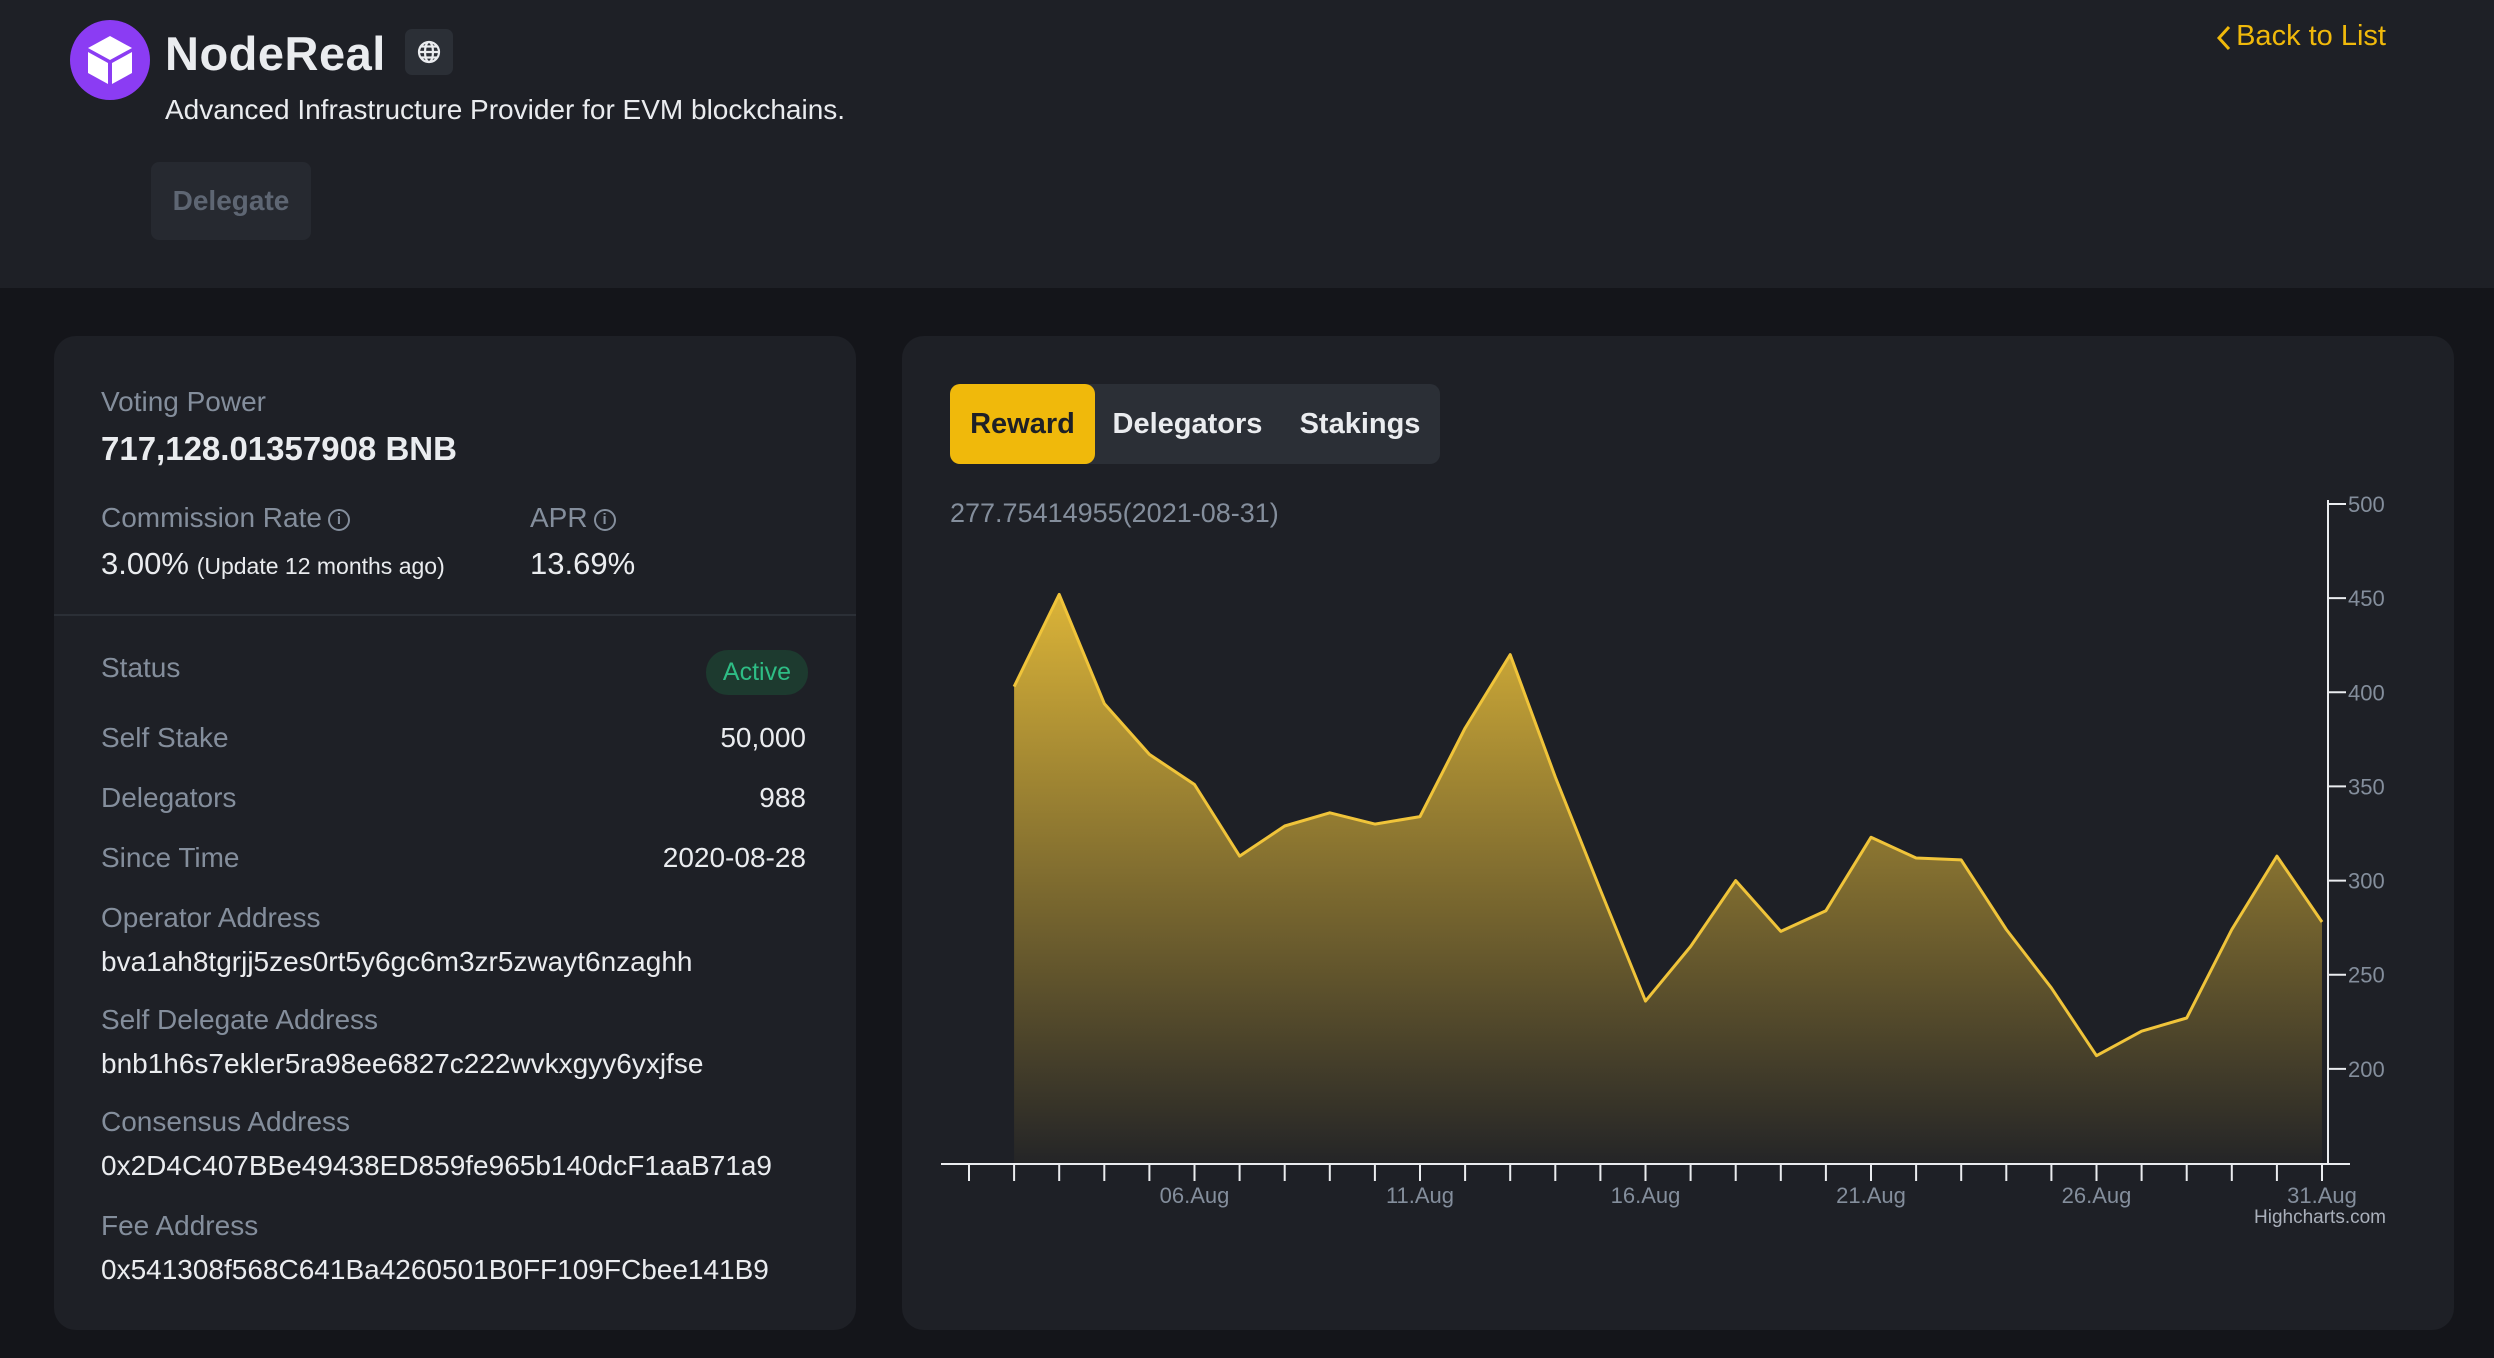 The width and height of the screenshot is (2494, 1358). Describe the element at coordinates (2366, 504) in the screenshot. I see `y-tick-label: 500` at that location.